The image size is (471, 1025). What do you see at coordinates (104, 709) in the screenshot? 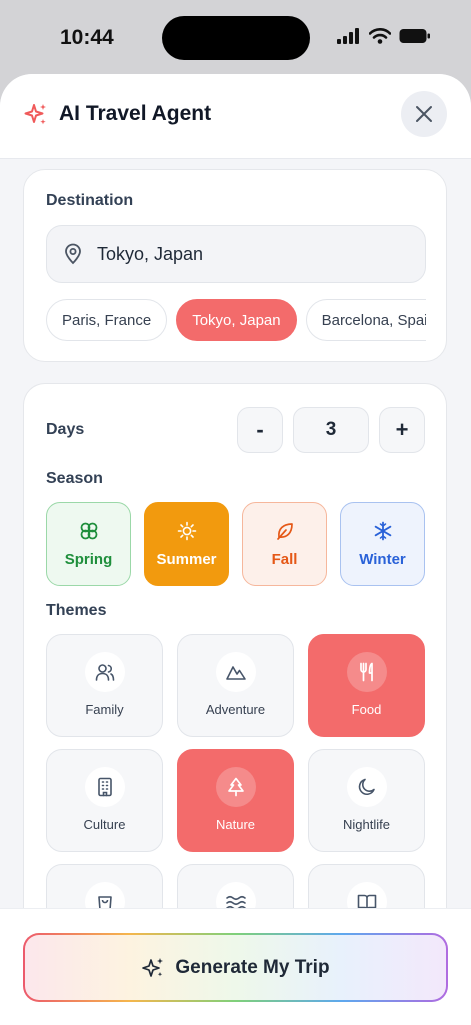
I see `theme-label-family: Family` at bounding box center [104, 709].